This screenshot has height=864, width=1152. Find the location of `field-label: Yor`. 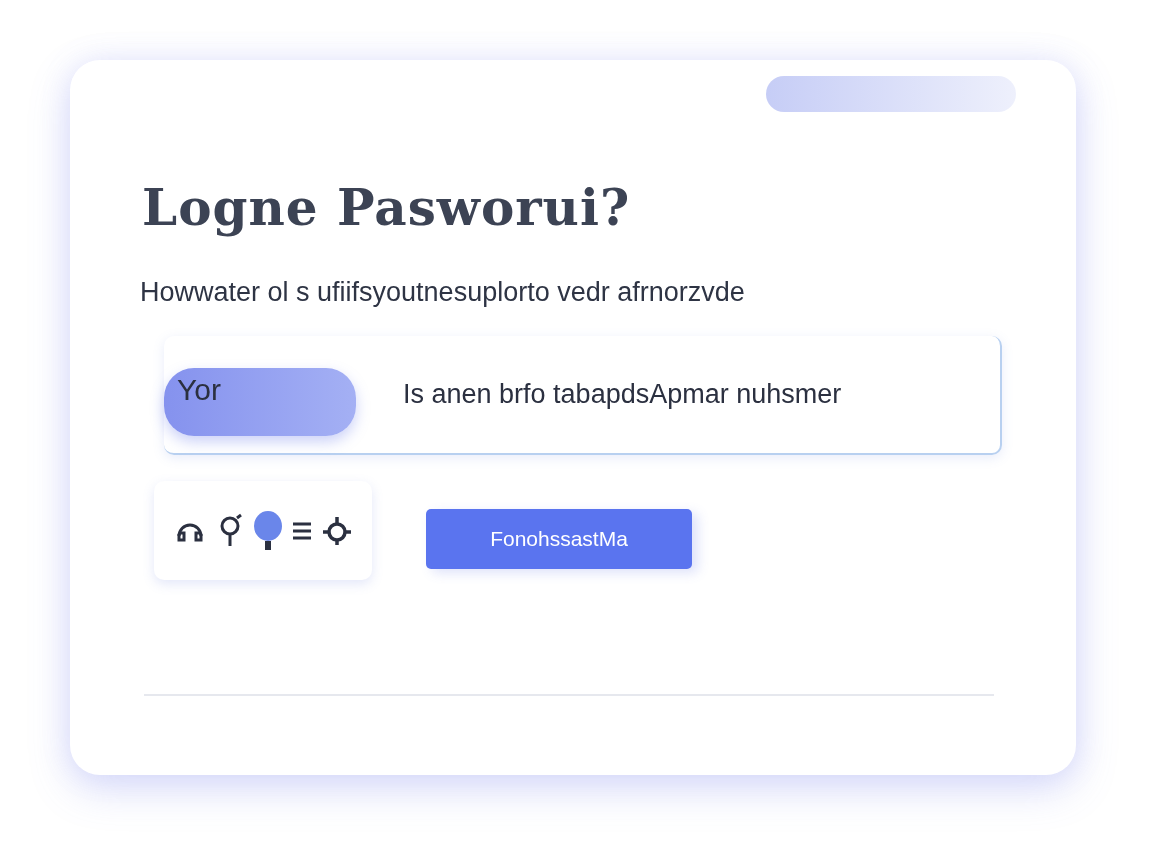

field-label: Yor is located at coordinates (199, 389).